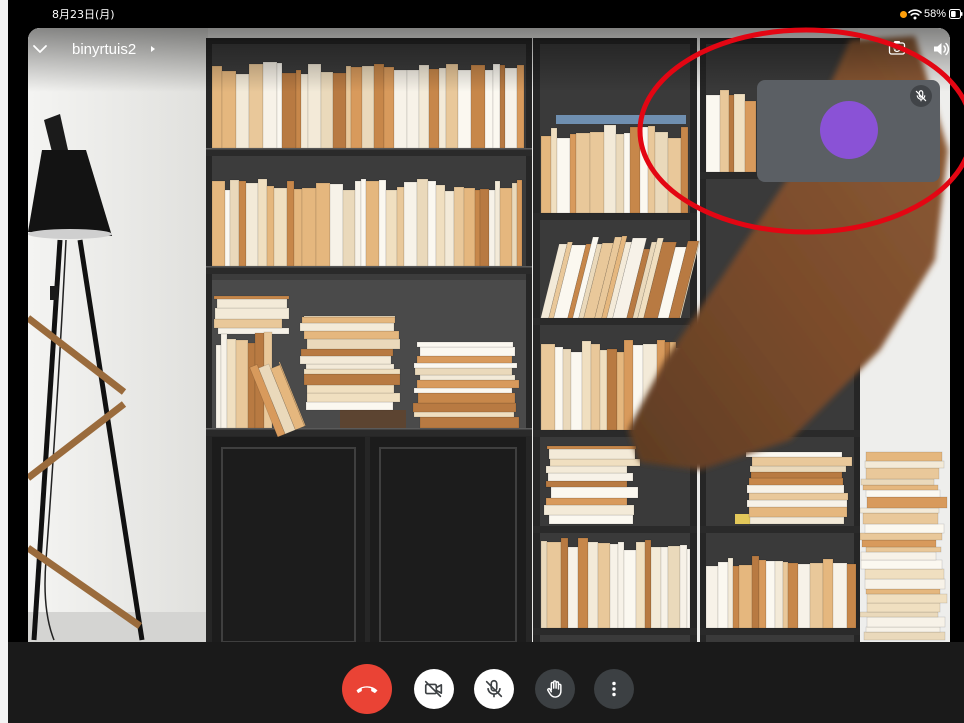 This screenshot has width=964, height=723. What do you see at coordinates (903, 14) in the screenshot?
I see `indicator-dot` at bounding box center [903, 14].